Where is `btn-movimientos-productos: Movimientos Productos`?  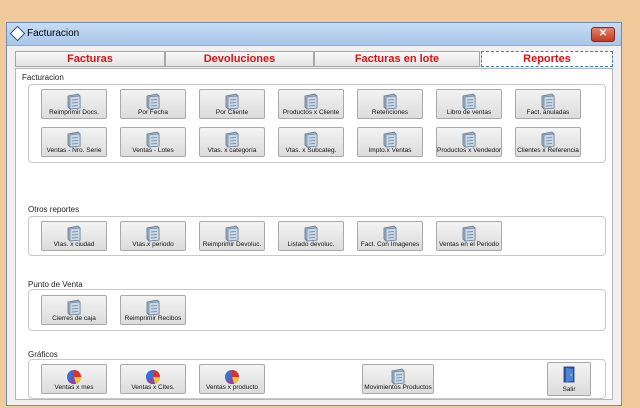 btn-movimientos-productos: Movimientos Productos is located at coordinates (398, 379).